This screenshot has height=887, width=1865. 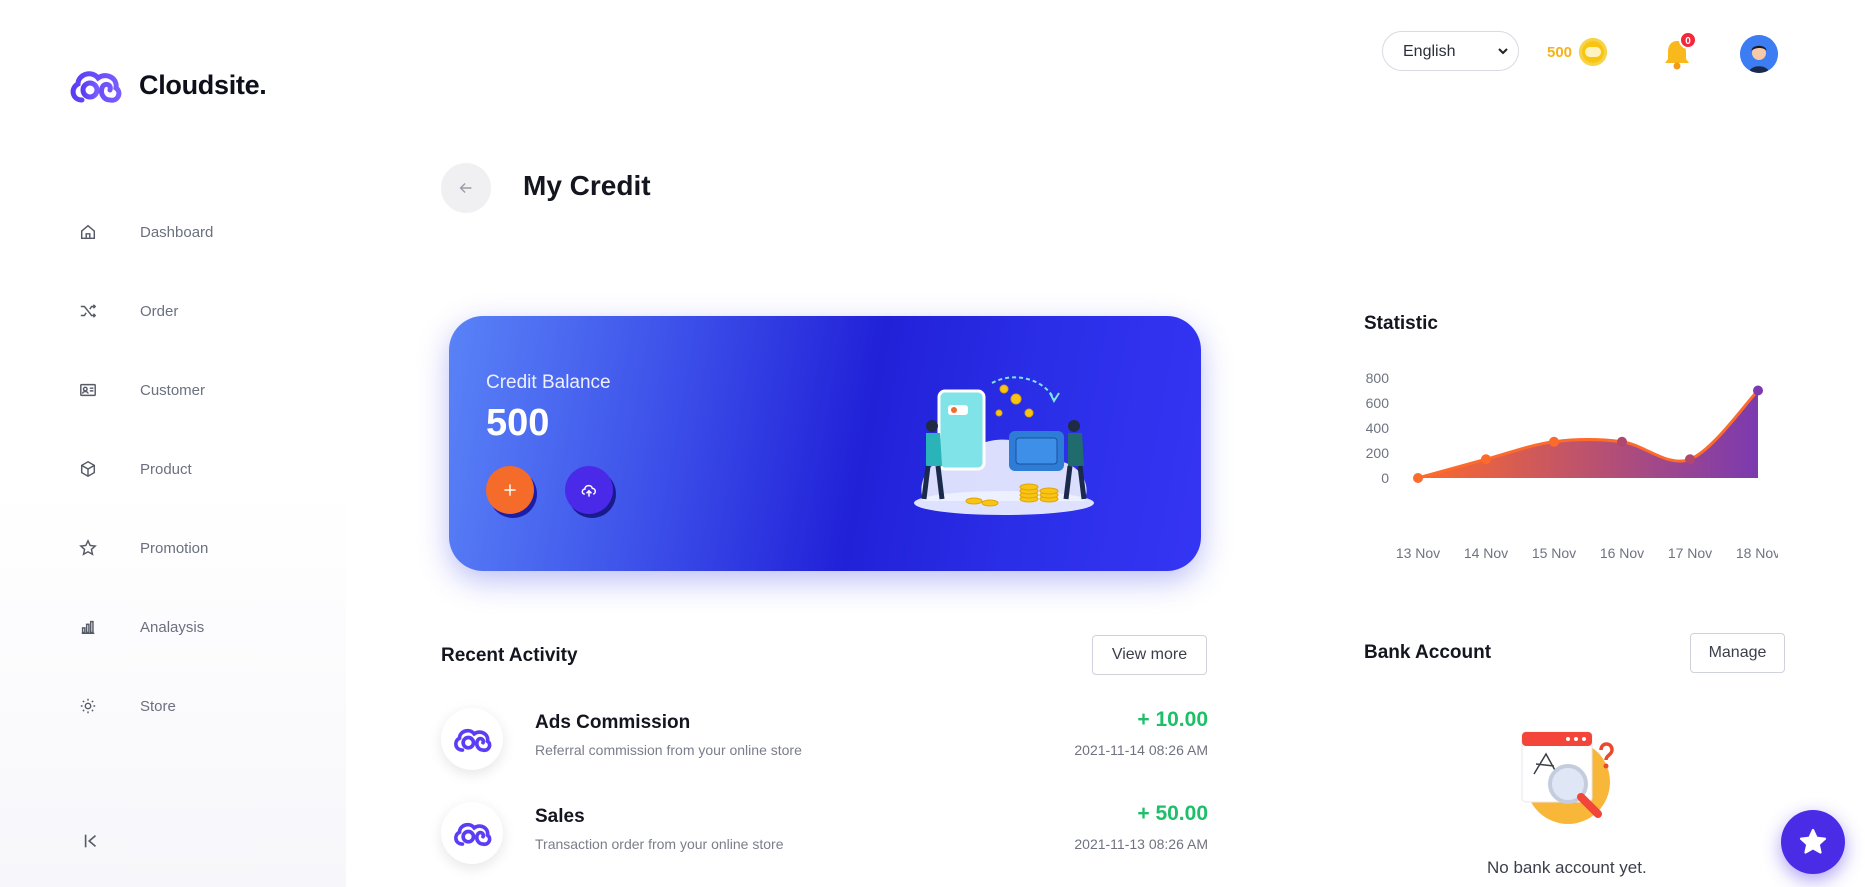 I want to click on y-tick-label: 0, so click(x=1385, y=478).